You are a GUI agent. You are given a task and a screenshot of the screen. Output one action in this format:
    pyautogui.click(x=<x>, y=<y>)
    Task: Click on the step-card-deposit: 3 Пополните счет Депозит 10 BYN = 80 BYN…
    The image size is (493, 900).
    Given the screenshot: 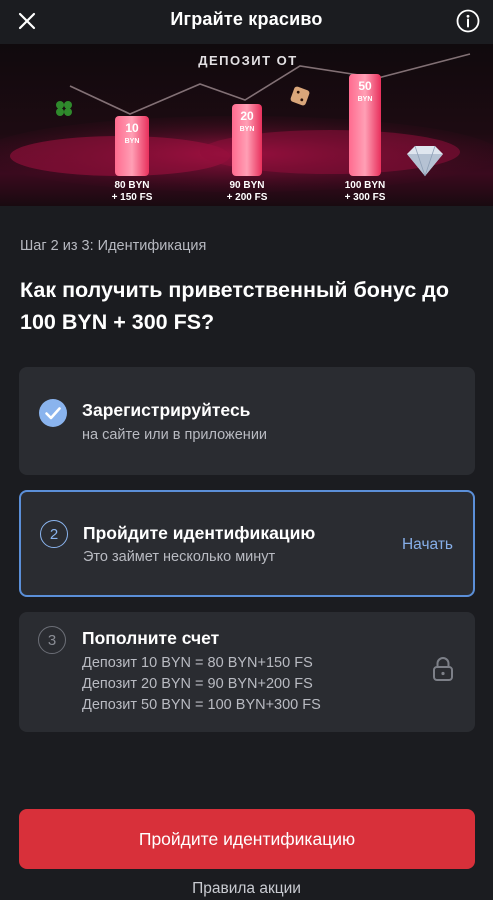 What is the action you would take?
    pyautogui.click(x=247, y=672)
    